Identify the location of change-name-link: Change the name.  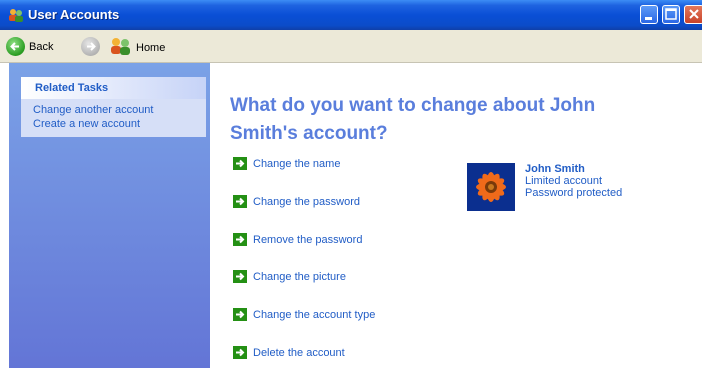
(286, 163).